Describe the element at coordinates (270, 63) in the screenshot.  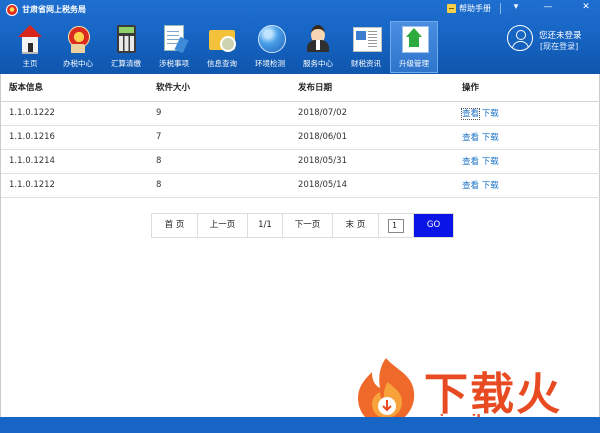
I see `toolbar-item-label: 环境检测` at that location.